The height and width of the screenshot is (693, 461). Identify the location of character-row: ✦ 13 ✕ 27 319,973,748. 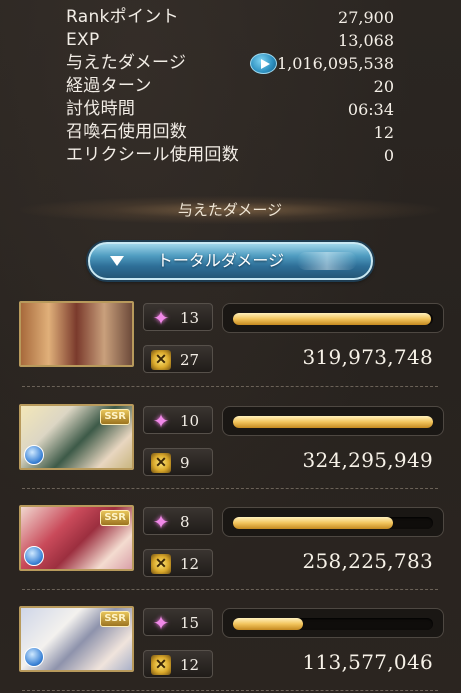
(230, 346).